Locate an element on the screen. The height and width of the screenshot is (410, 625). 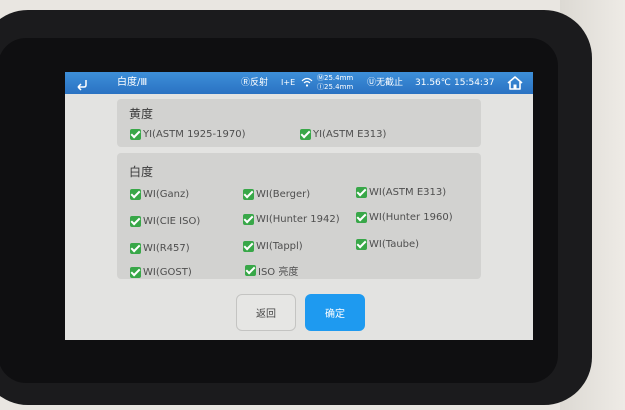
option-yi-astm-1925: YI(ASTM 1925-1970) is located at coordinates (187, 134).